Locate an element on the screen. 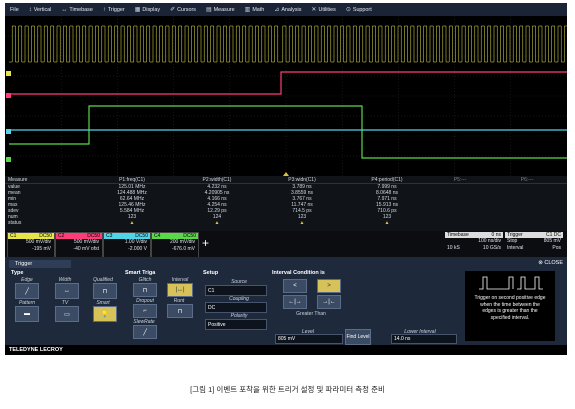  width-icon: ↔ is located at coordinates (67, 291).